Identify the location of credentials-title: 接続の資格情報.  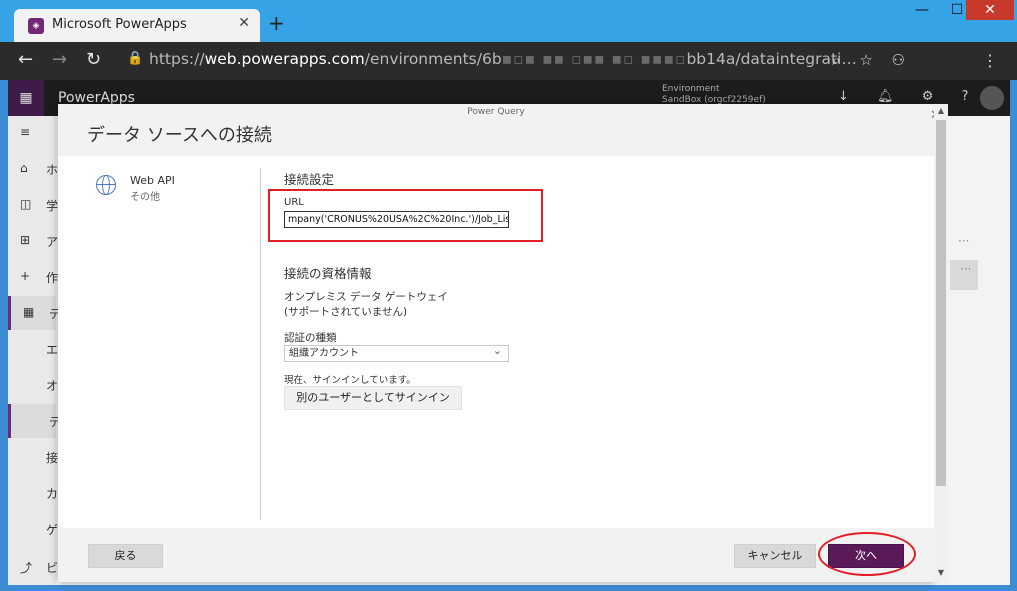
(328, 273).